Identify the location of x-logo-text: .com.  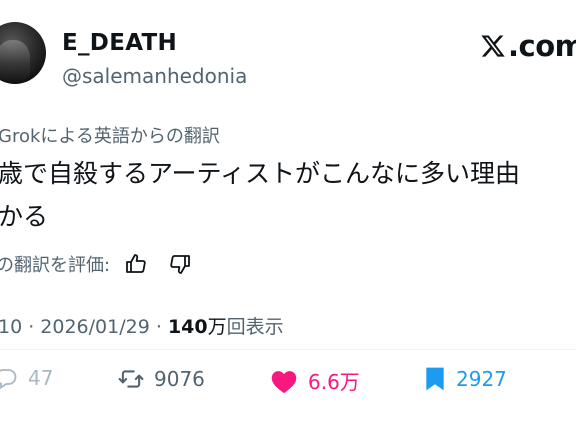
(542, 46).